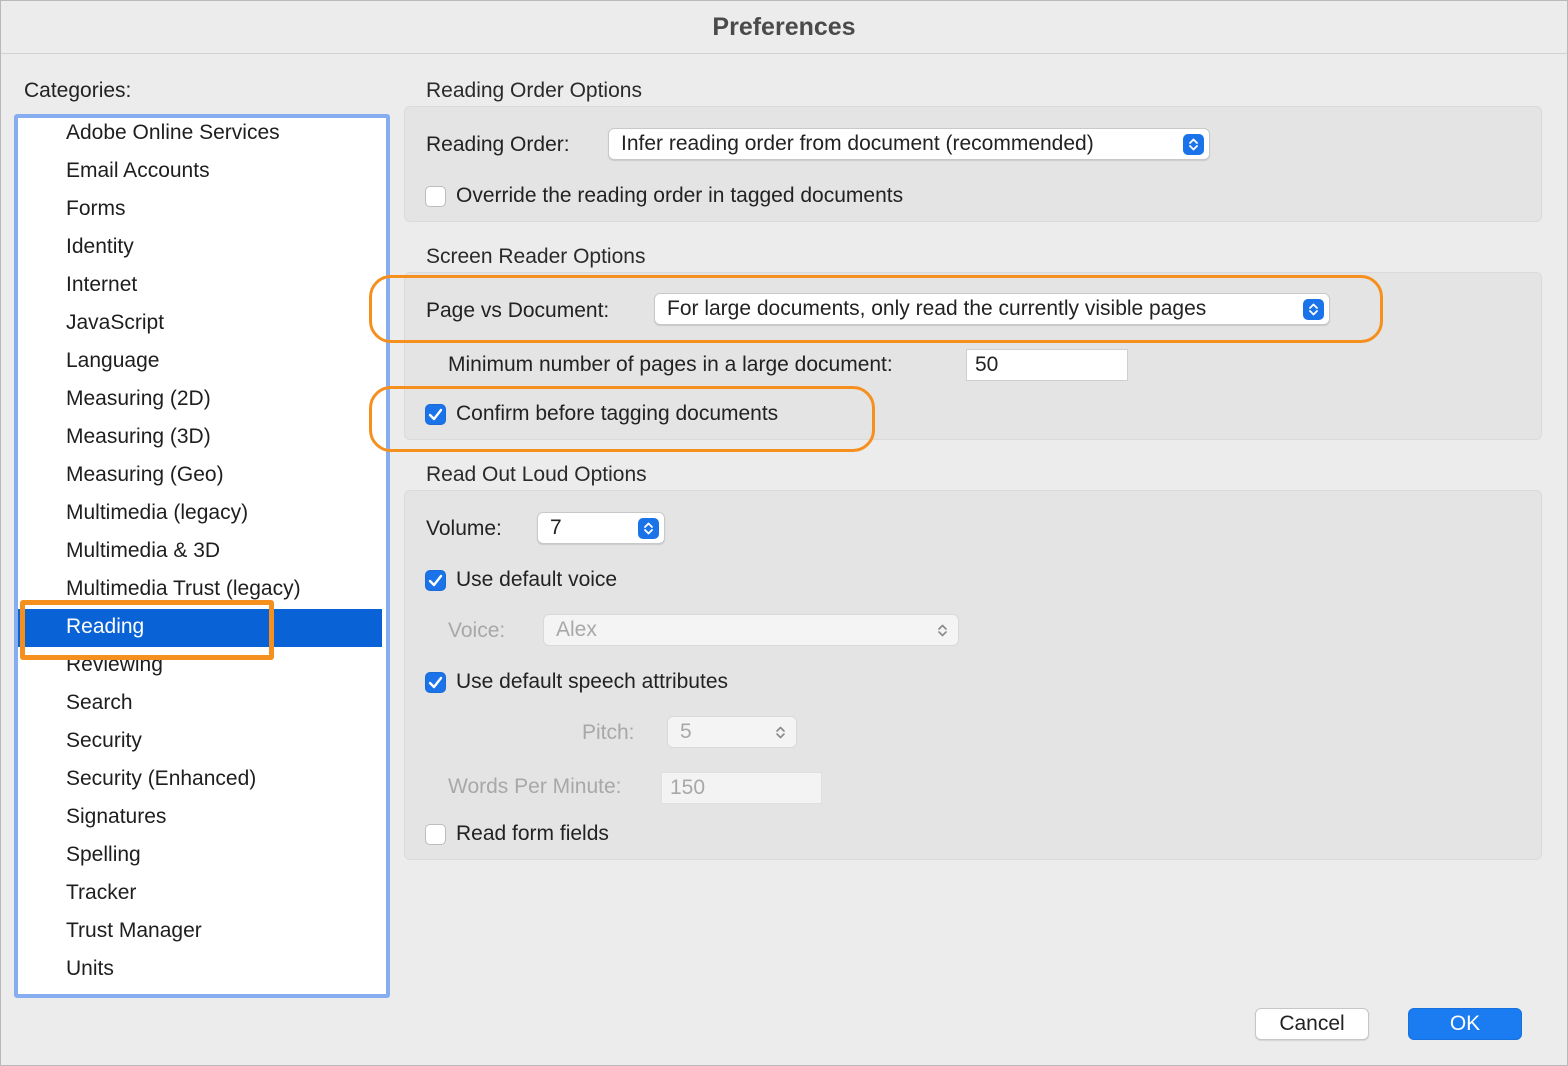 The height and width of the screenshot is (1066, 1568). What do you see at coordinates (532, 834) in the screenshot?
I see `read-form-fields-label: Read form fields` at bounding box center [532, 834].